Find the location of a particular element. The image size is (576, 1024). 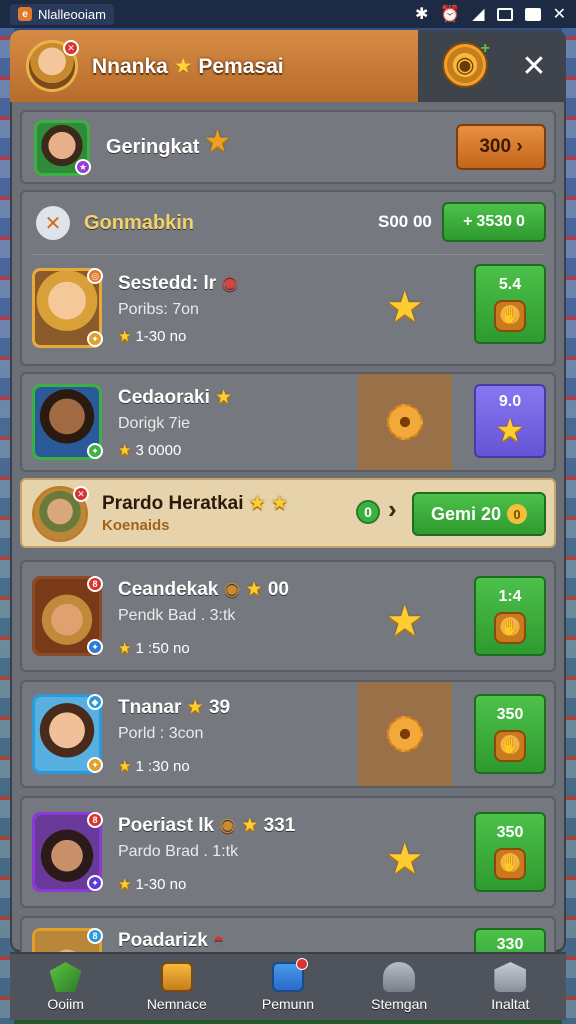

app-title-chip: e Nlalleooiam is located at coordinates (62, 14).